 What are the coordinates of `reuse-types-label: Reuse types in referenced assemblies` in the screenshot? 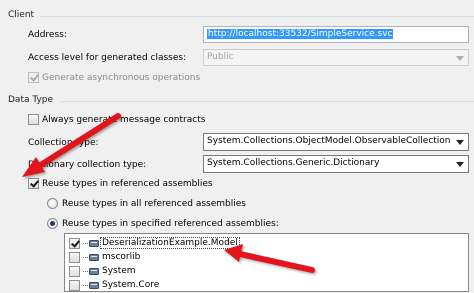 It's located at (127, 184).